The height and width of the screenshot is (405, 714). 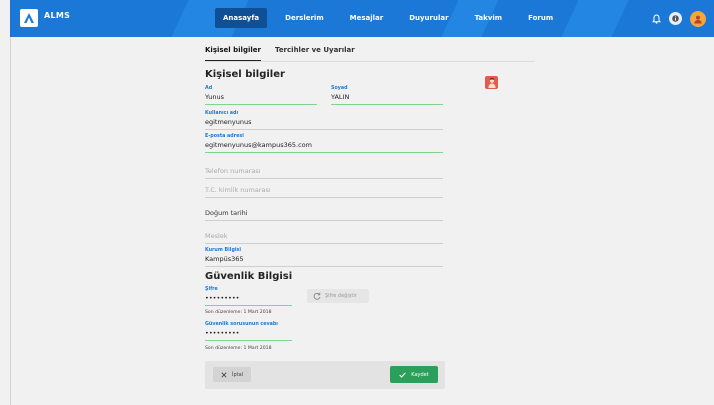 I want to click on close-icon, so click(x=224, y=374).